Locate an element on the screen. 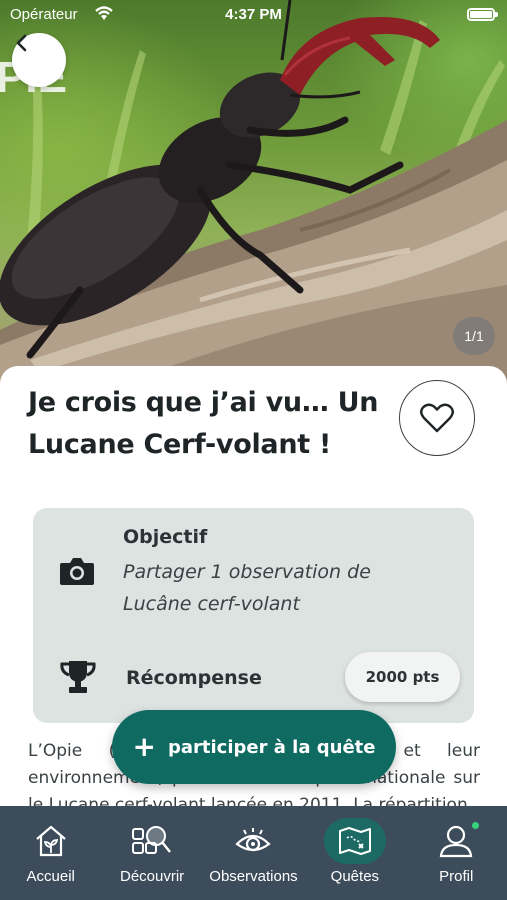 This screenshot has height=900, width=507. heart-icon is located at coordinates (437, 418).